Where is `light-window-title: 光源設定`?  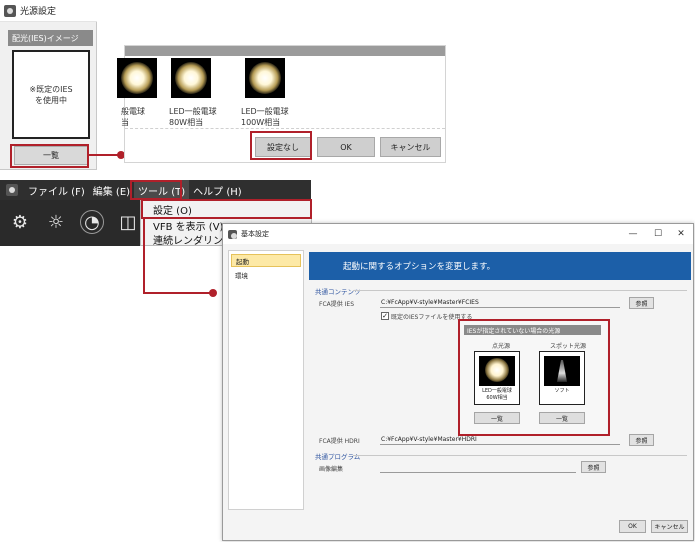
light-window-title: 光源設定 is located at coordinates (38, 12).